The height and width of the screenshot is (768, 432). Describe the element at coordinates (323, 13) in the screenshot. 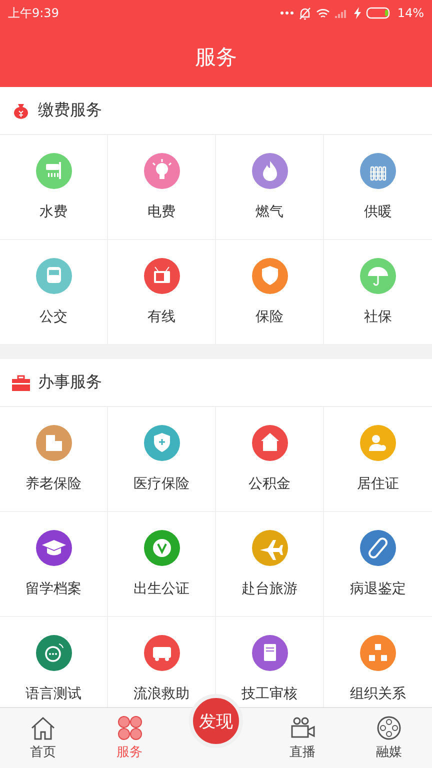

I see `wifi-icon` at that location.